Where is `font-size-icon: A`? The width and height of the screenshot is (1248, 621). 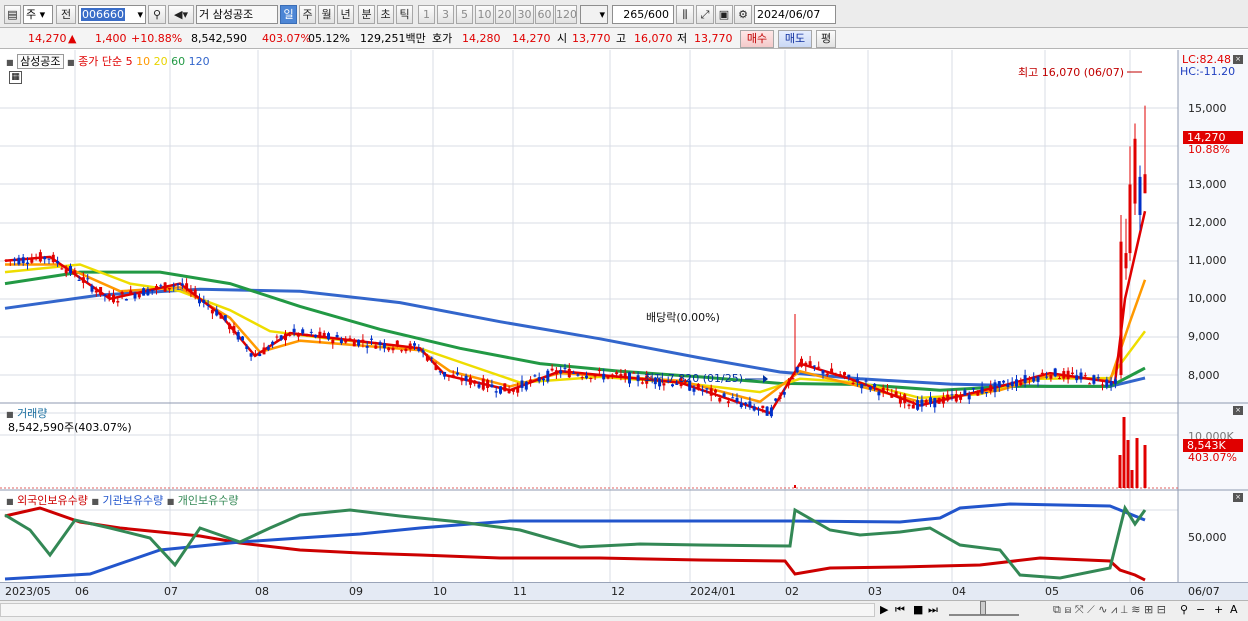 font-size-icon: A is located at coordinates (1234, 609).